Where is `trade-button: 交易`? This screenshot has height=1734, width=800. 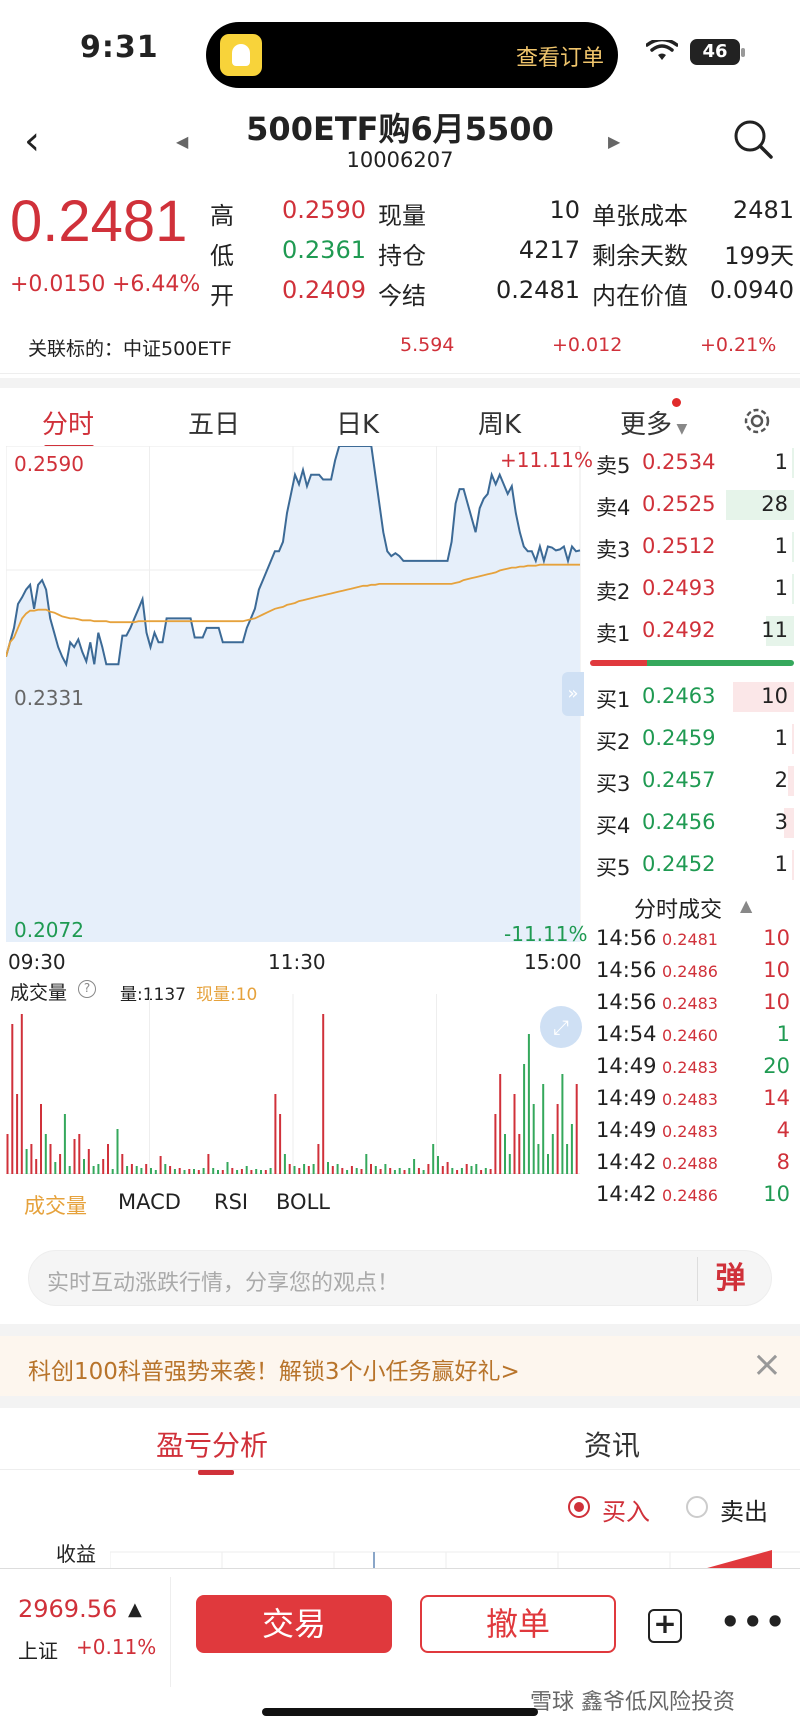
trade-button: 交易 is located at coordinates (294, 1624).